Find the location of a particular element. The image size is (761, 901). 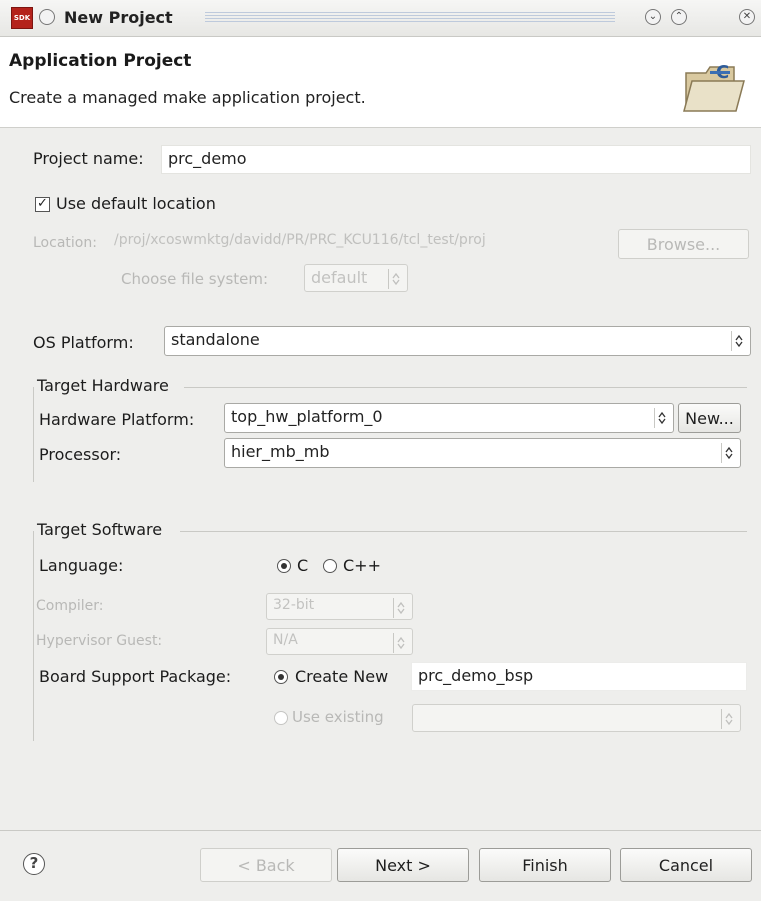

language-c-label: C is located at coordinates (303, 565).